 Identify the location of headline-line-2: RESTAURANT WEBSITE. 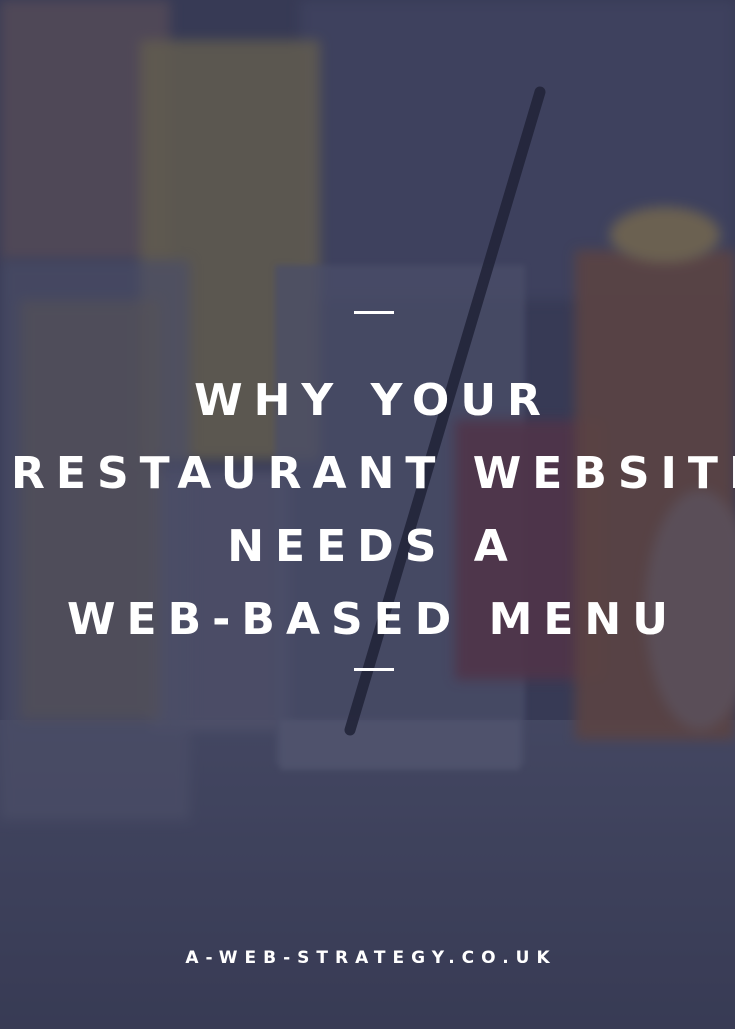
(373, 473).